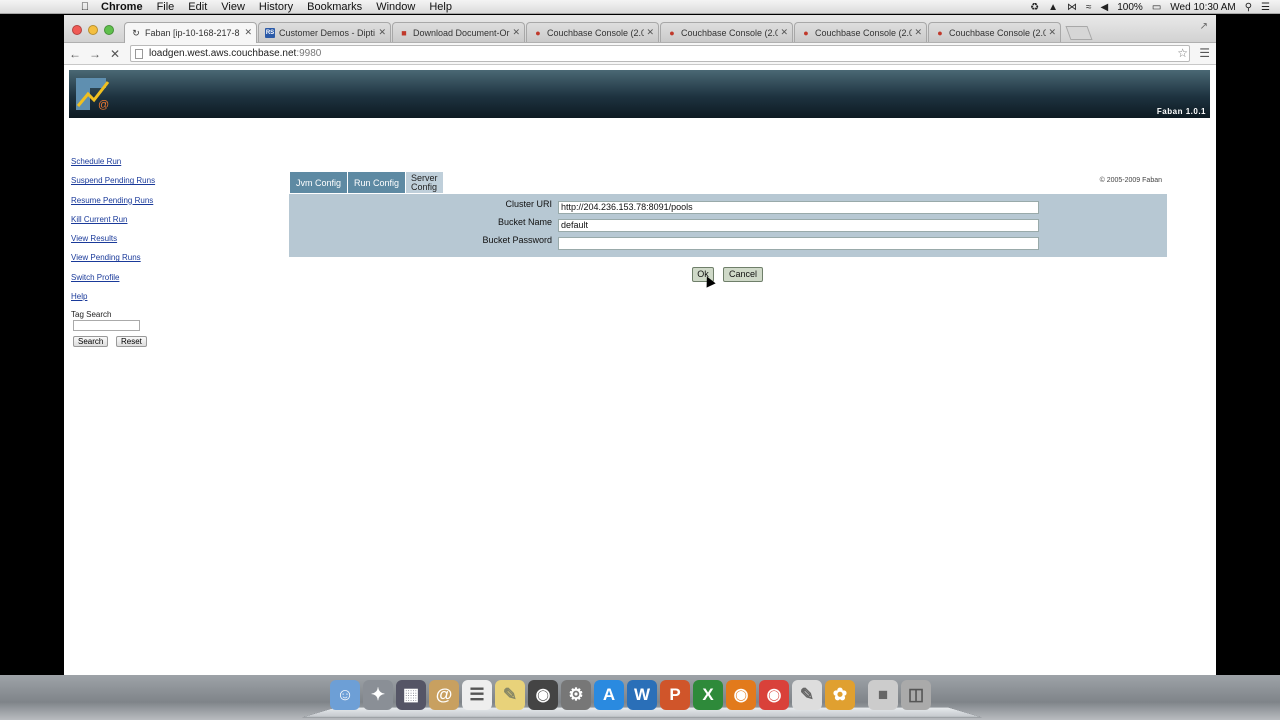 The width and height of the screenshot is (1280, 720). Describe the element at coordinates (883, 695) in the screenshot. I see `downloads-stack-icon: ■` at that location.